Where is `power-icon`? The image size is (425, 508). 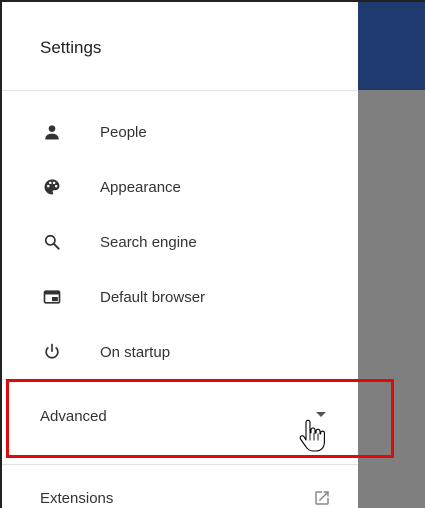
power-icon is located at coordinates (52, 352).